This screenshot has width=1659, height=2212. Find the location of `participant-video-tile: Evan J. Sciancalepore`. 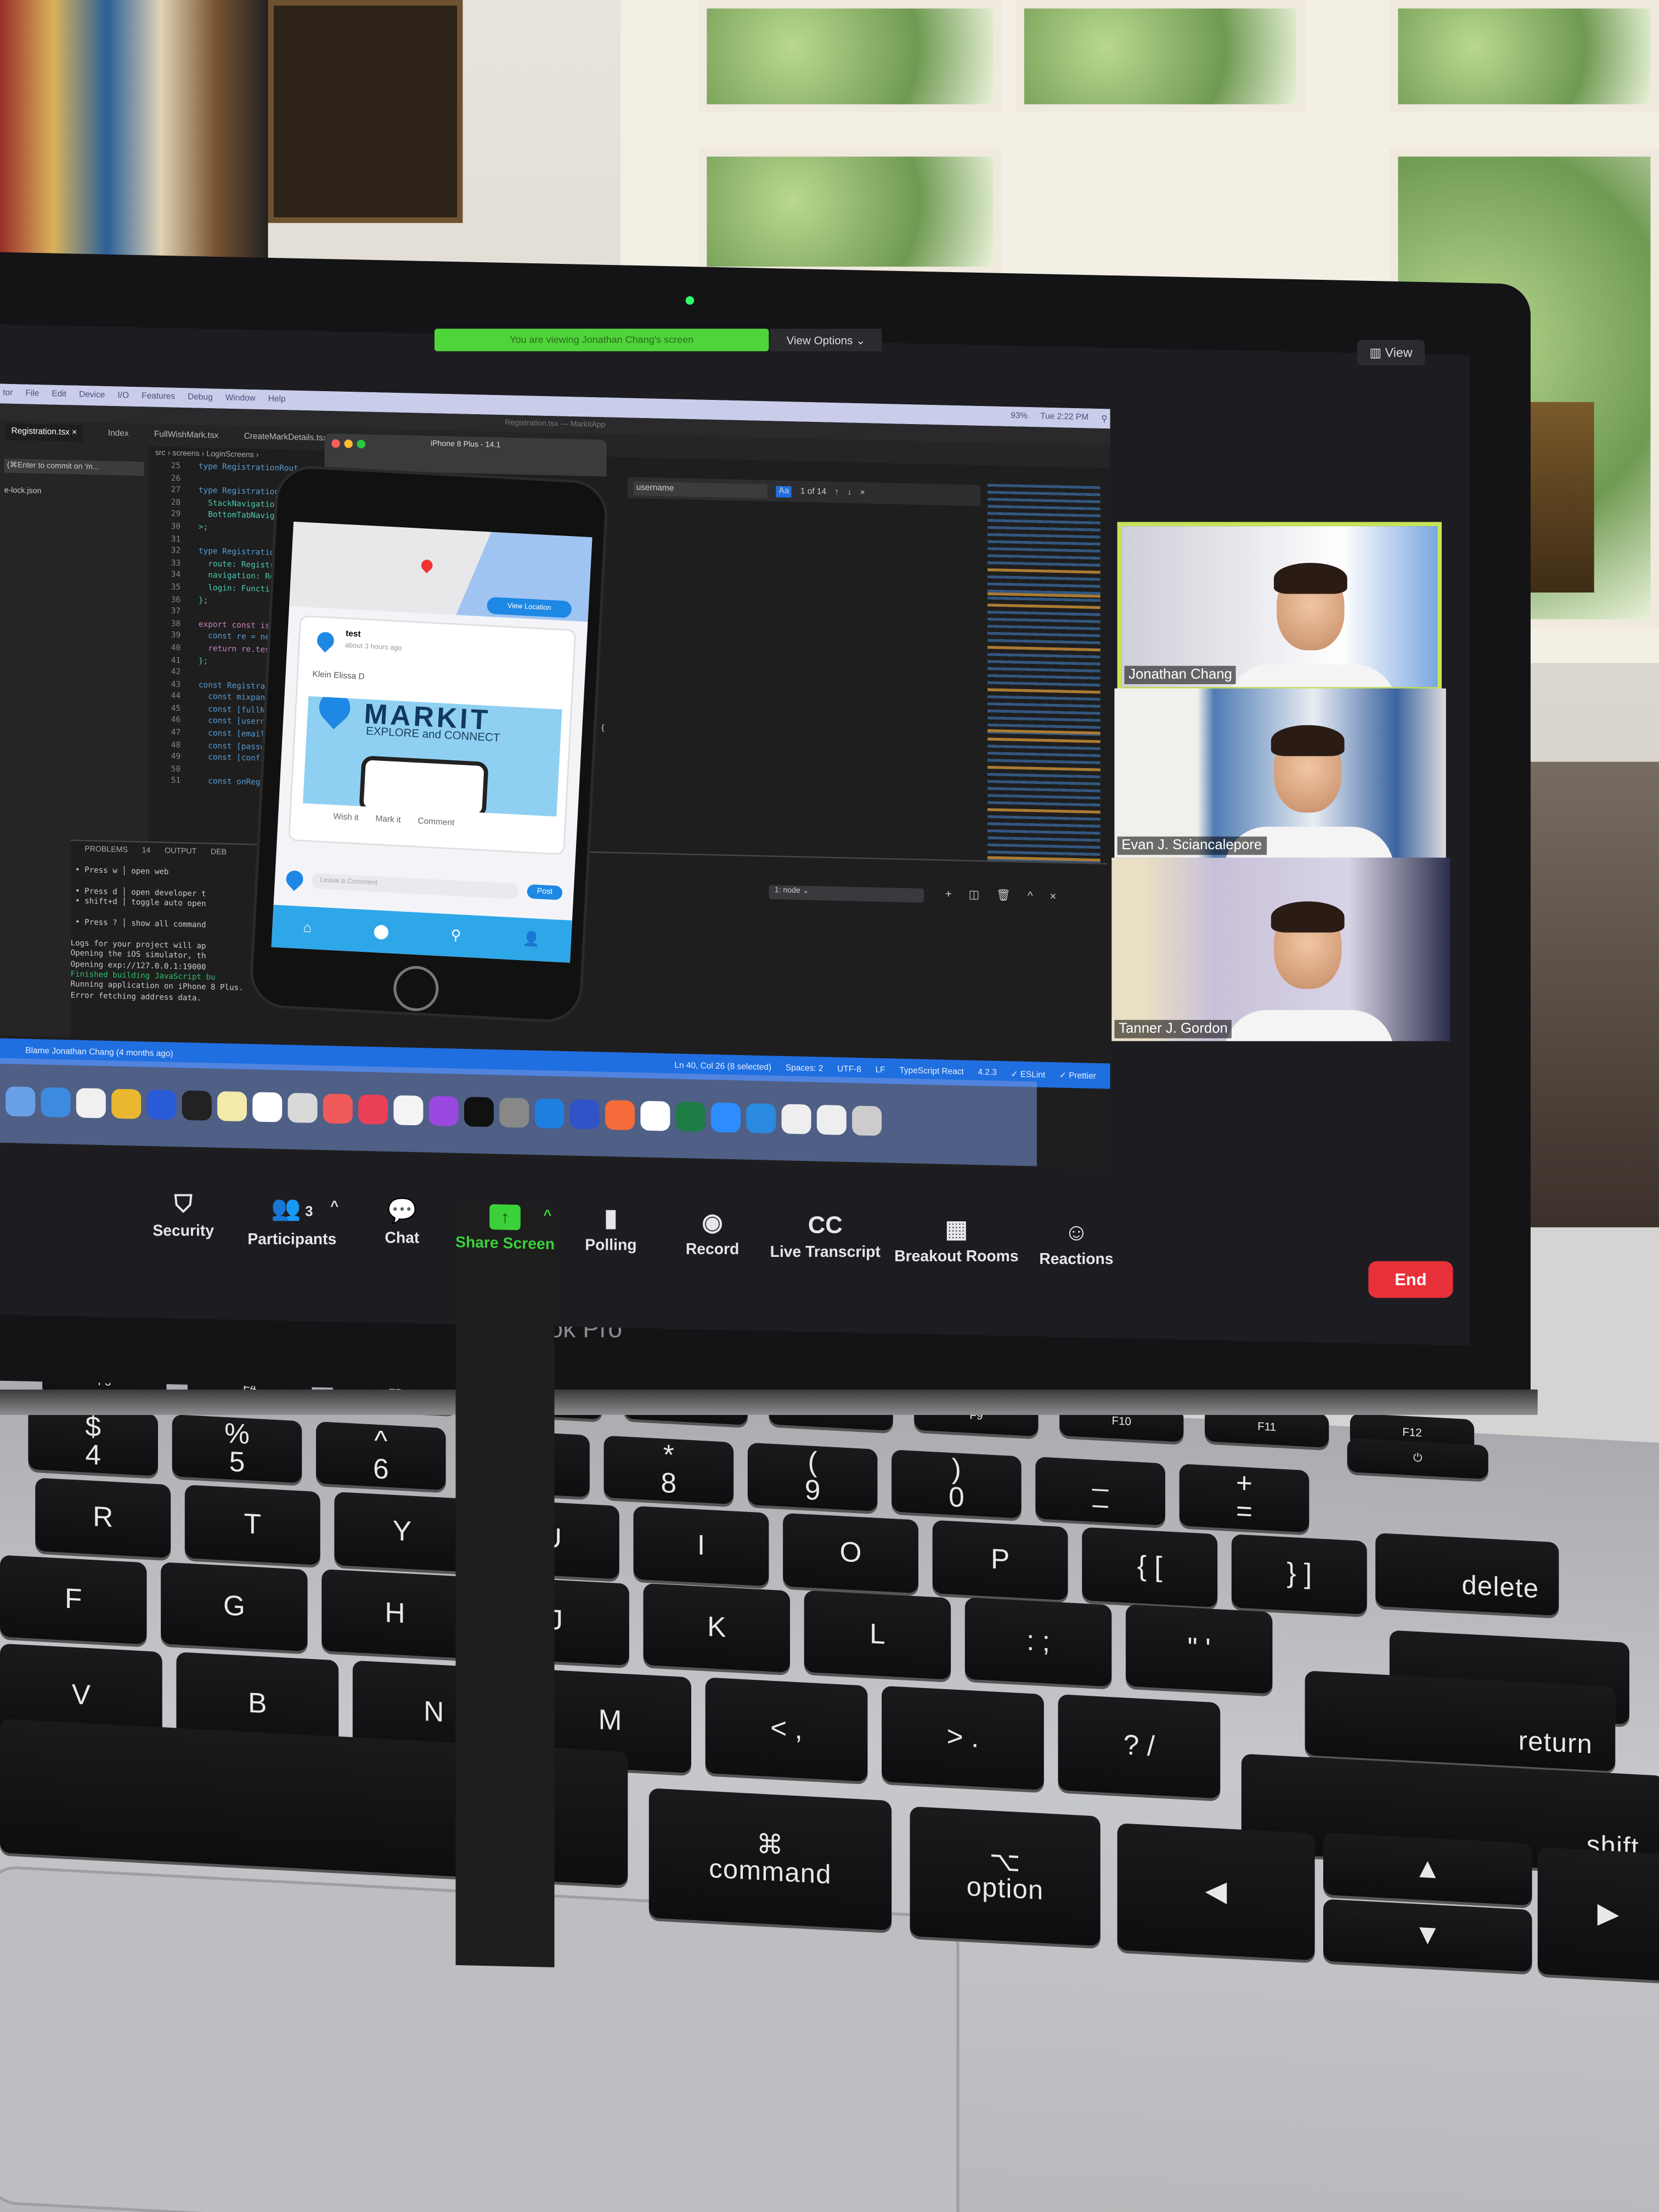

participant-video-tile: Evan J. Sciancalepore is located at coordinates (1280, 773).